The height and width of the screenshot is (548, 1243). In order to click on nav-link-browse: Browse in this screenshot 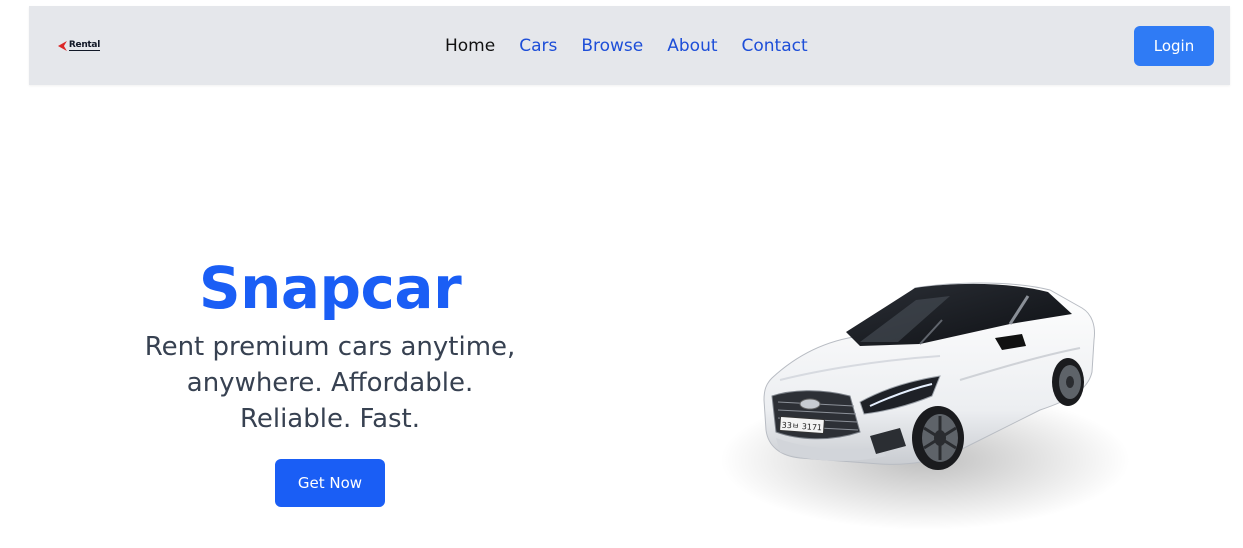, I will do `click(612, 46)`.